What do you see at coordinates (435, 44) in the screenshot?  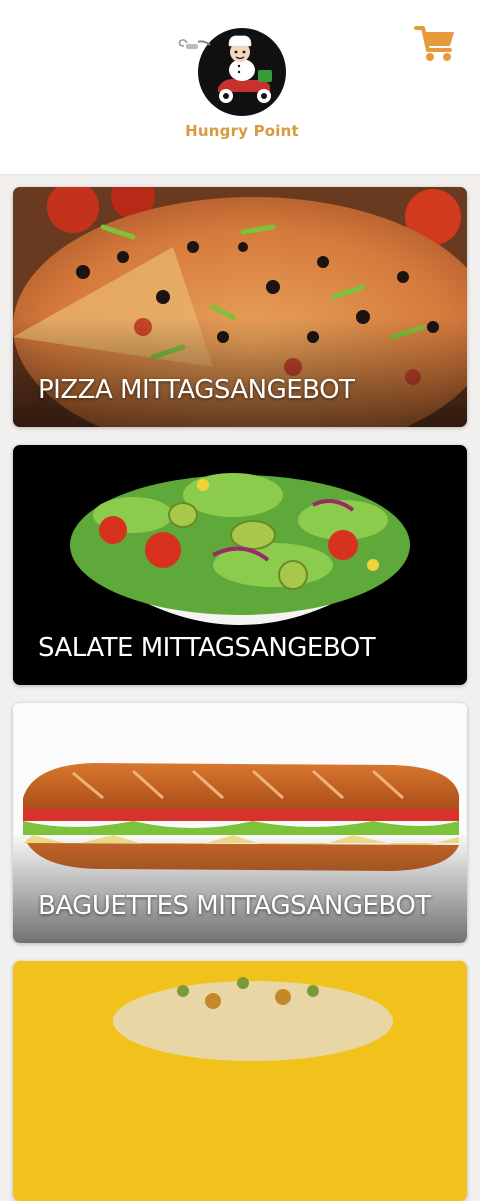 I see `shopping-cart-icon` at bounding box center [435, 44].